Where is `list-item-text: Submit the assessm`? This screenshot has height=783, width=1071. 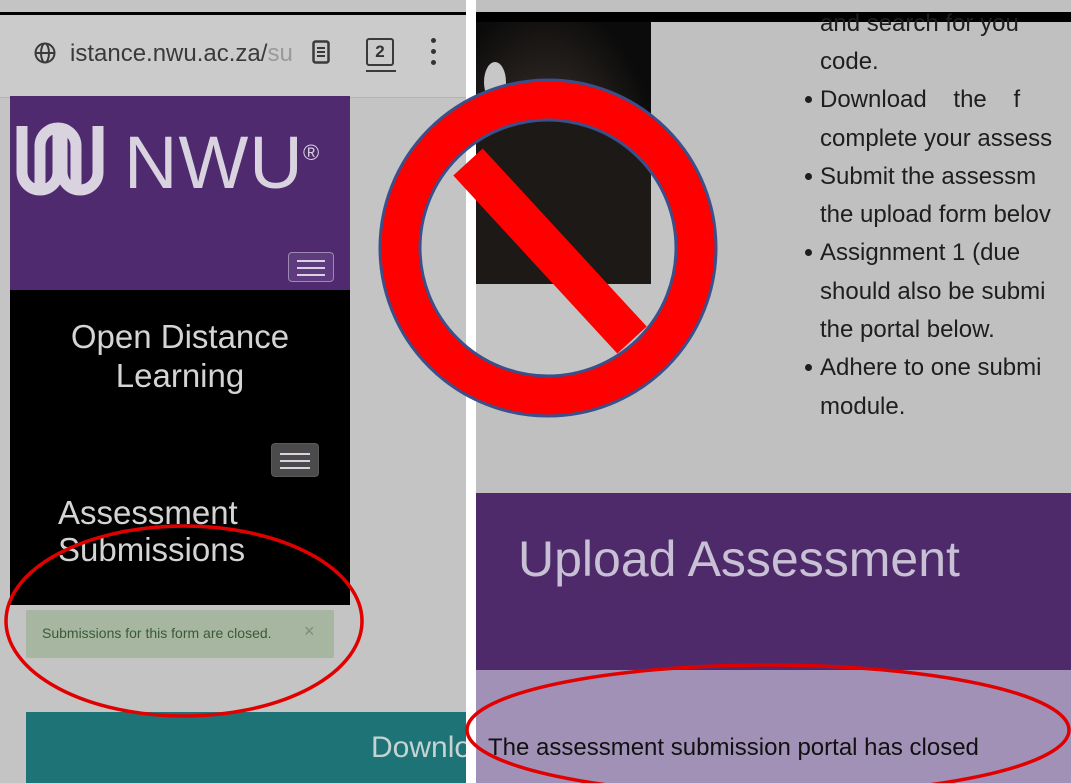
list-item-text: Submit the assessm is located at coordinates (928, 176).